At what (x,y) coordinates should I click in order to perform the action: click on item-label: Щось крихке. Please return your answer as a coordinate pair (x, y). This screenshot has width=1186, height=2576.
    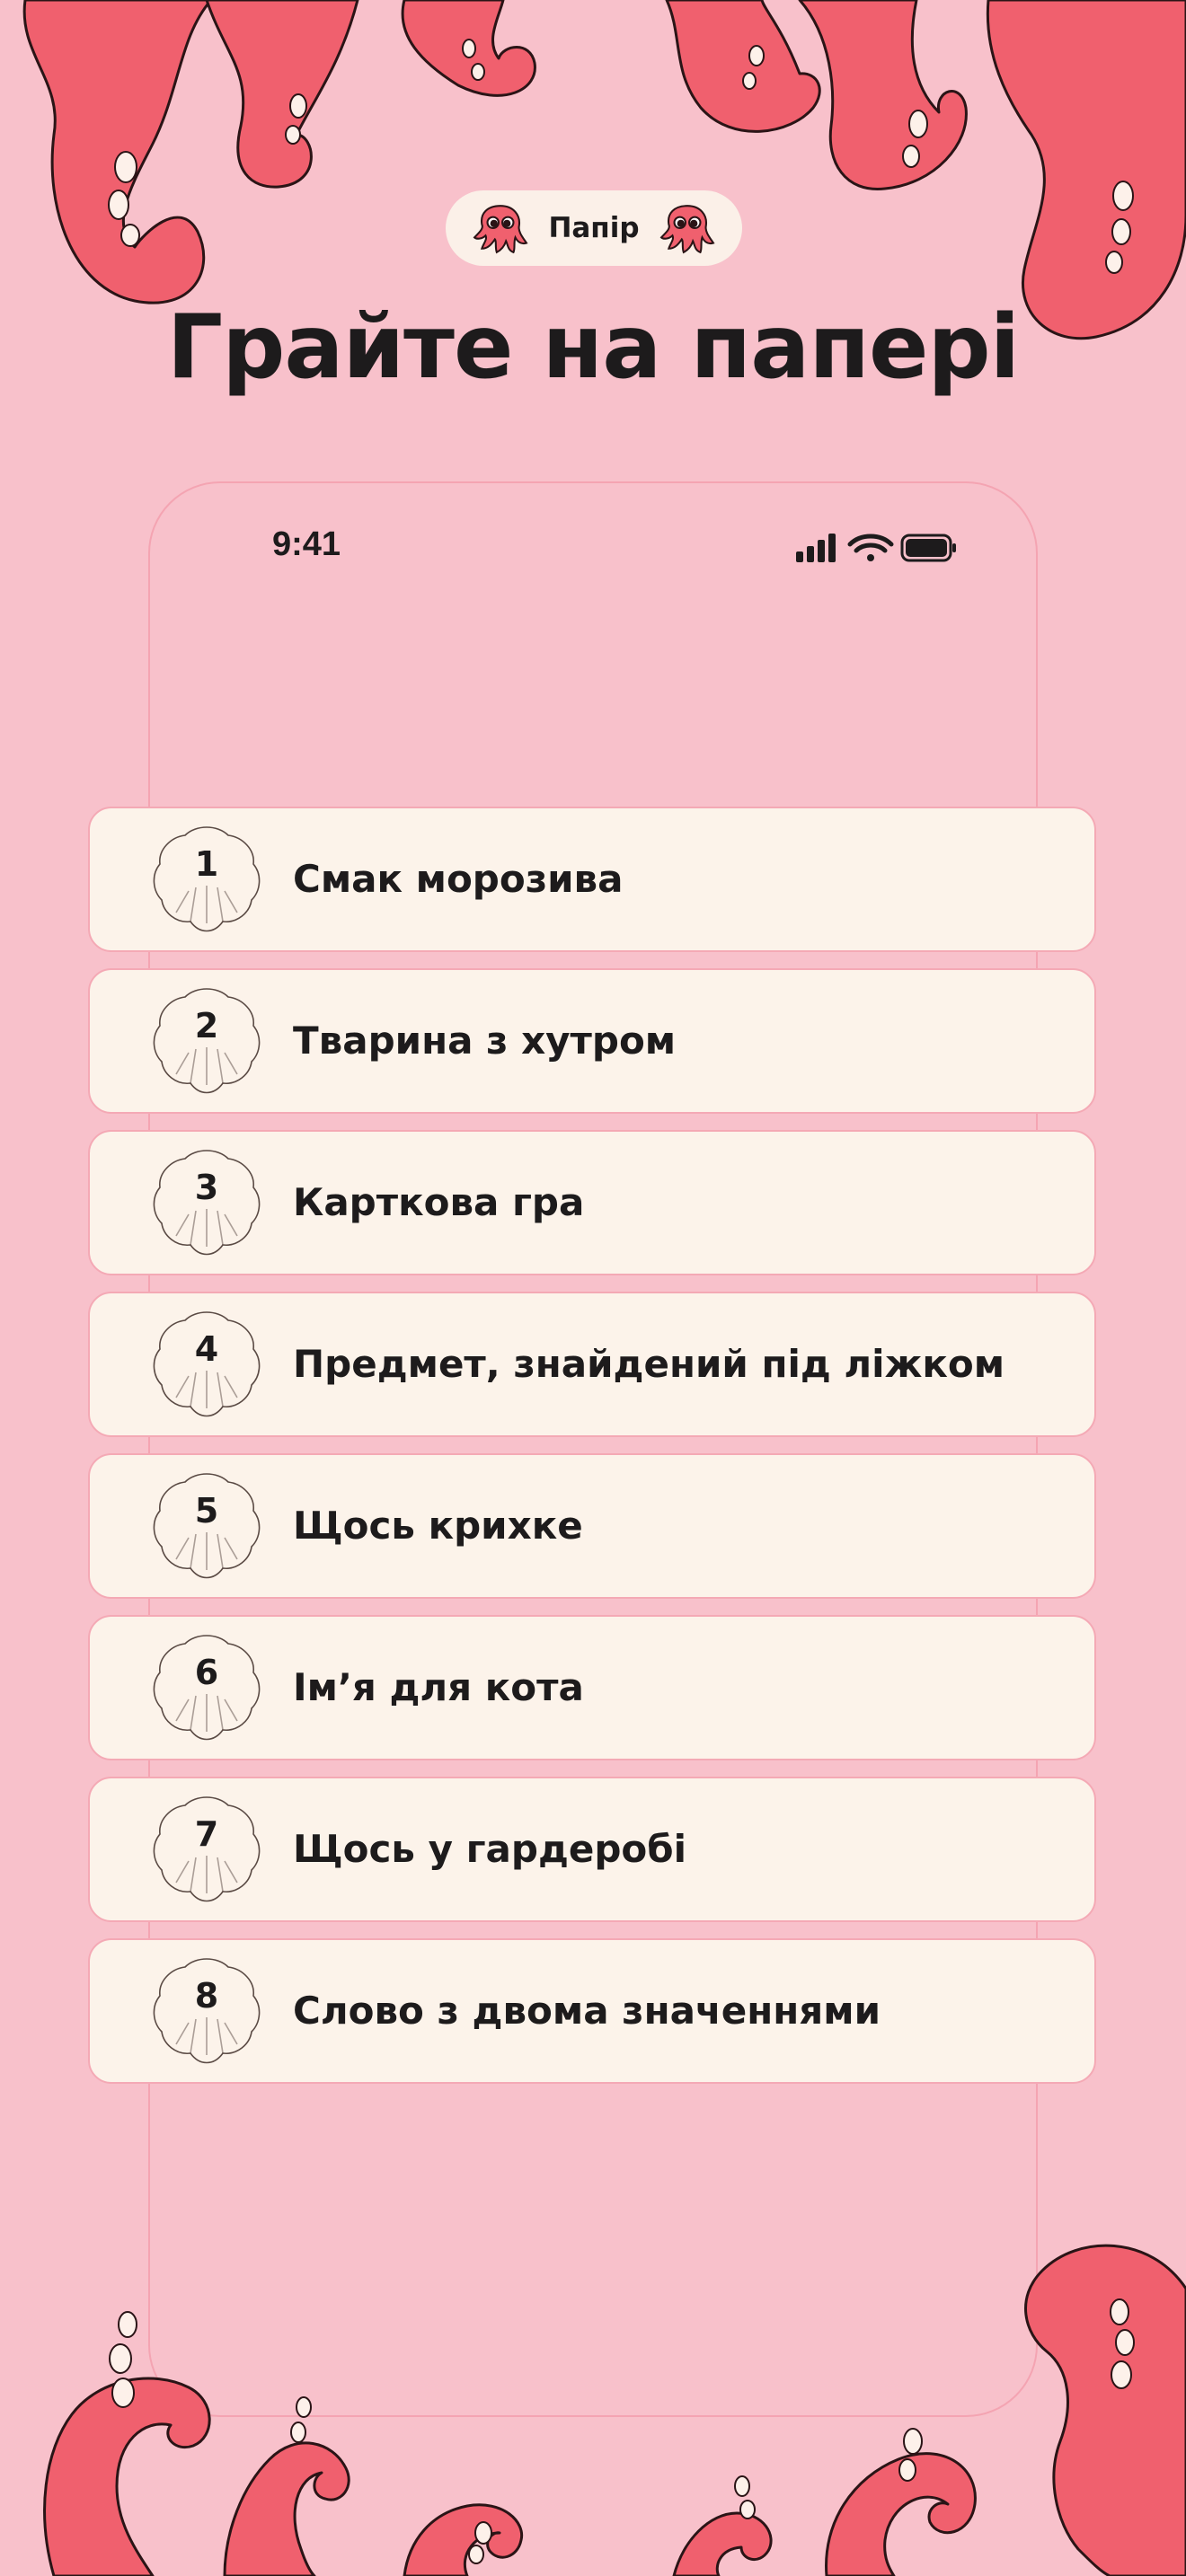
    Looking at the image, I should click on (438, 1526).